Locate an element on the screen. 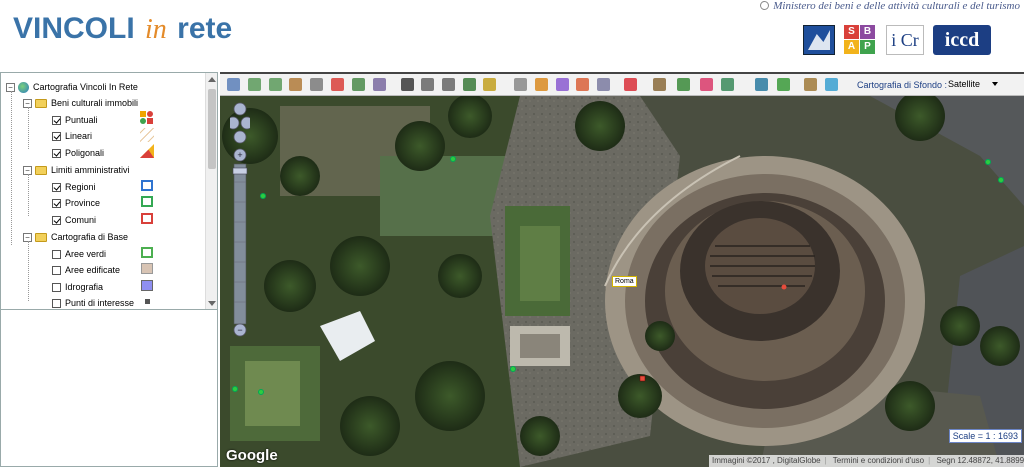 The image size is (1024, 467). clear-icon is located at coordinates (603, 84).